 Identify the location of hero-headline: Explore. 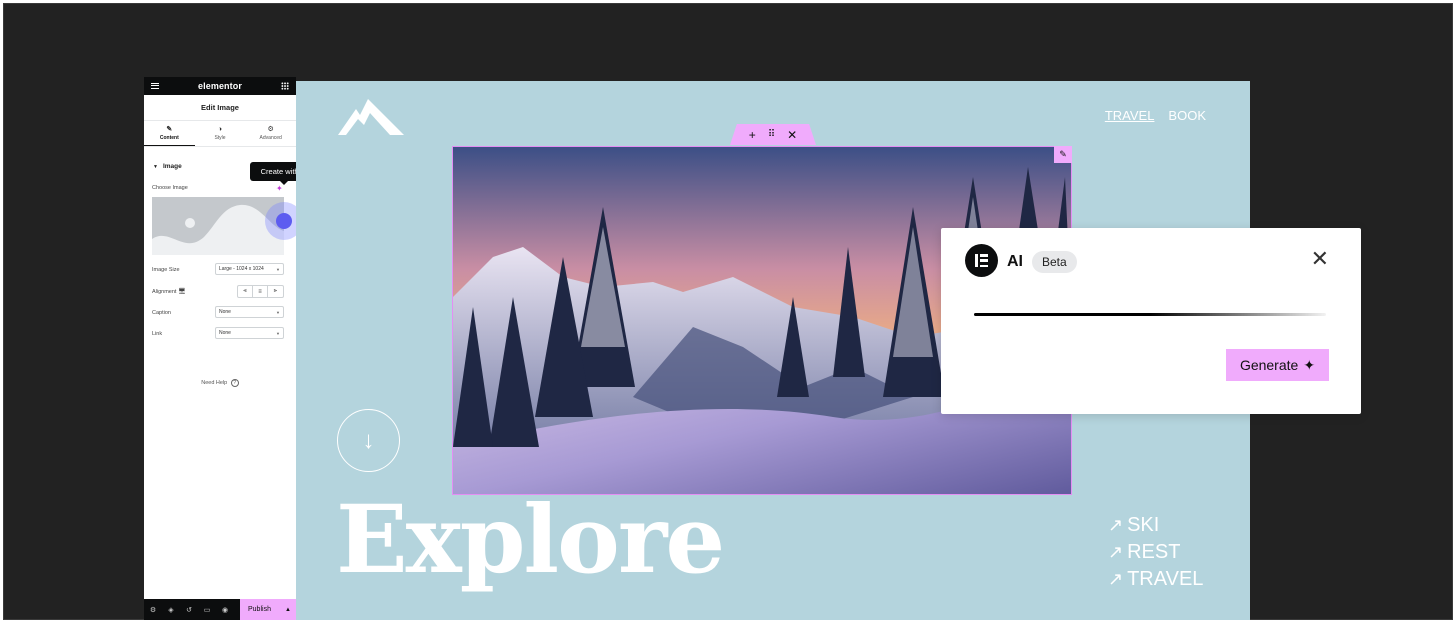
(530, 540).